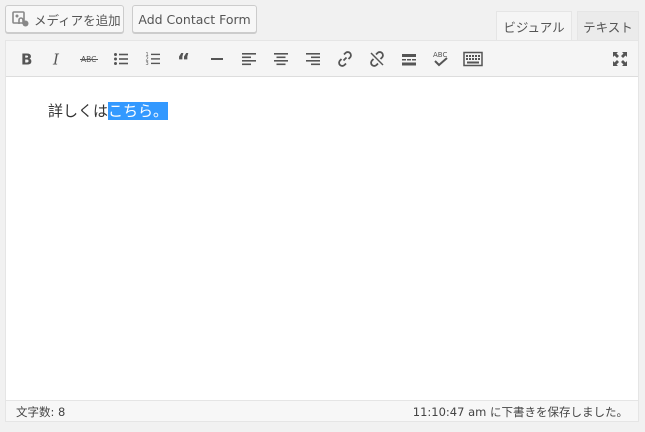 Image resolution: width=645 pixels, height=432 pixels. I want to click on tab-text-label: テキスト, so click(608, 27).